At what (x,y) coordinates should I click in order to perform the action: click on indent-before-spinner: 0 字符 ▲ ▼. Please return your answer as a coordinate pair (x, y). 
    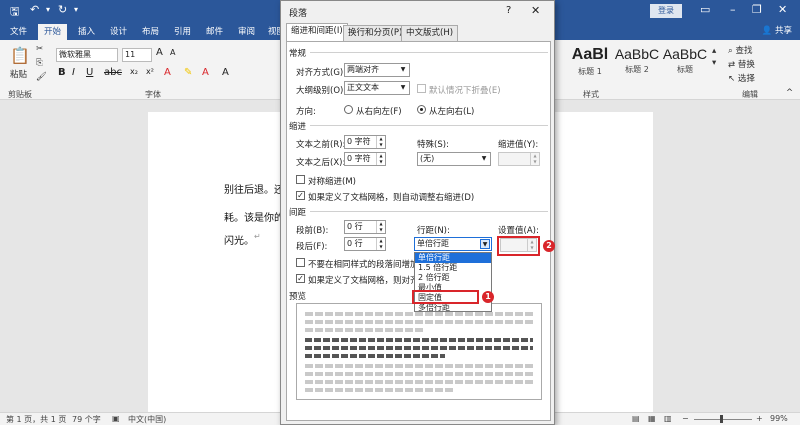
    Looking at the image, I should click on (365, 142).